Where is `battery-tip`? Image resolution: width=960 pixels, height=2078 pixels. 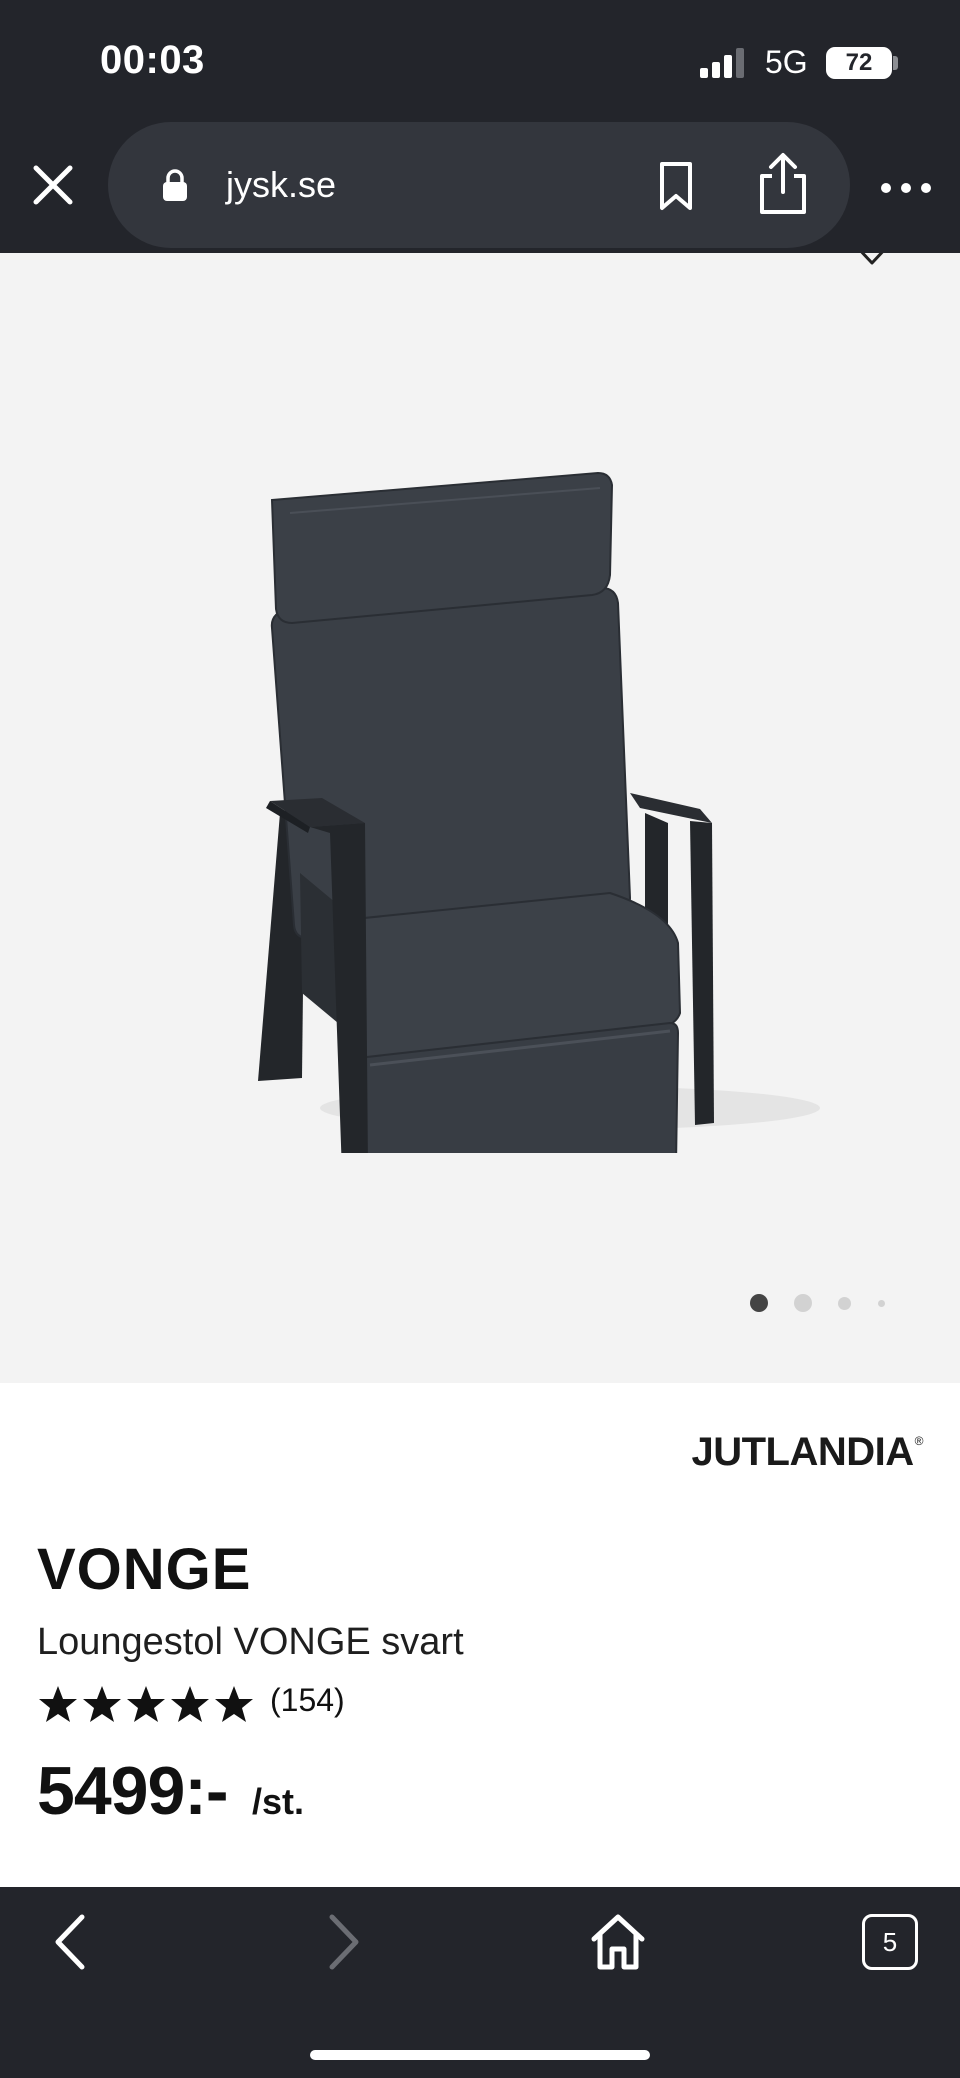 battery-tip is located at coordinates (895, 63).